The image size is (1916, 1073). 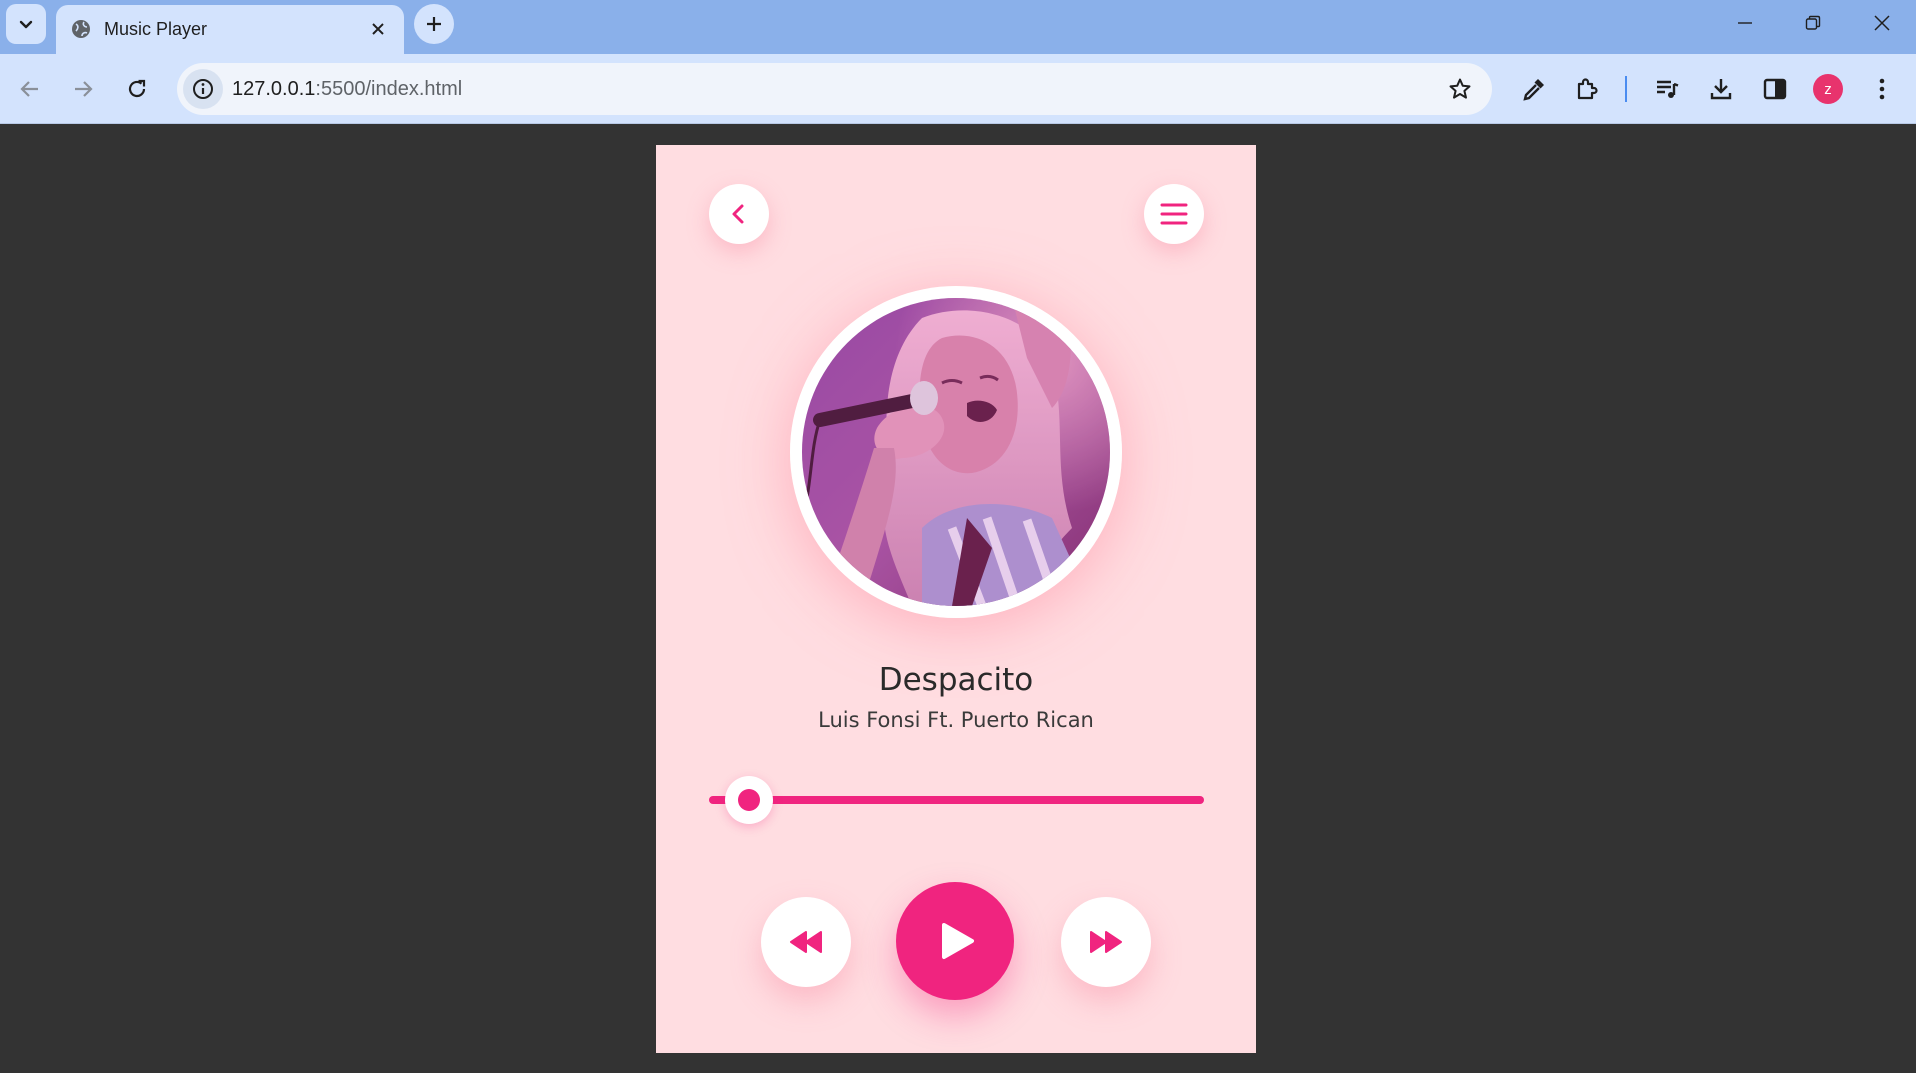 I want to click on song-title: Despacito, so click(x=956, y=680).